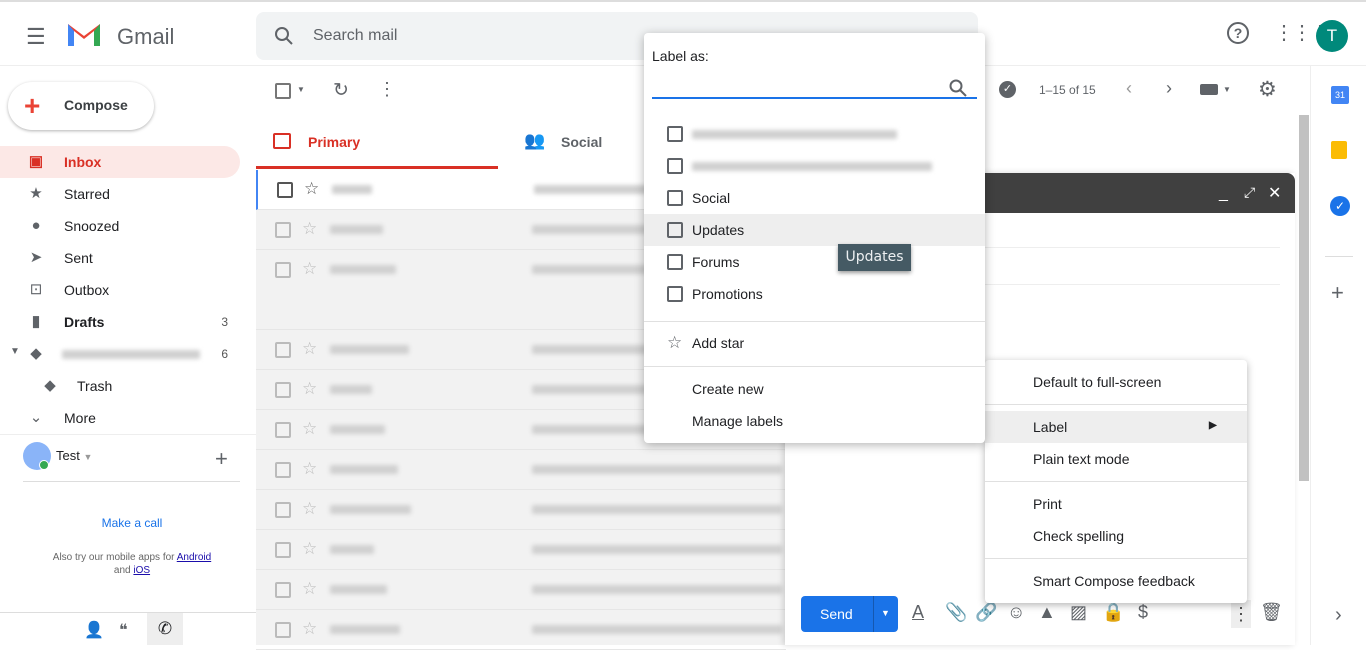 Image resolution: width=1366 pixels, height=650 pixels. What do you see at coordinates (120, 386) in the screenshot?
I see `sidebar-item-trash: ◆ Trash` at bounding box center [120, 386].